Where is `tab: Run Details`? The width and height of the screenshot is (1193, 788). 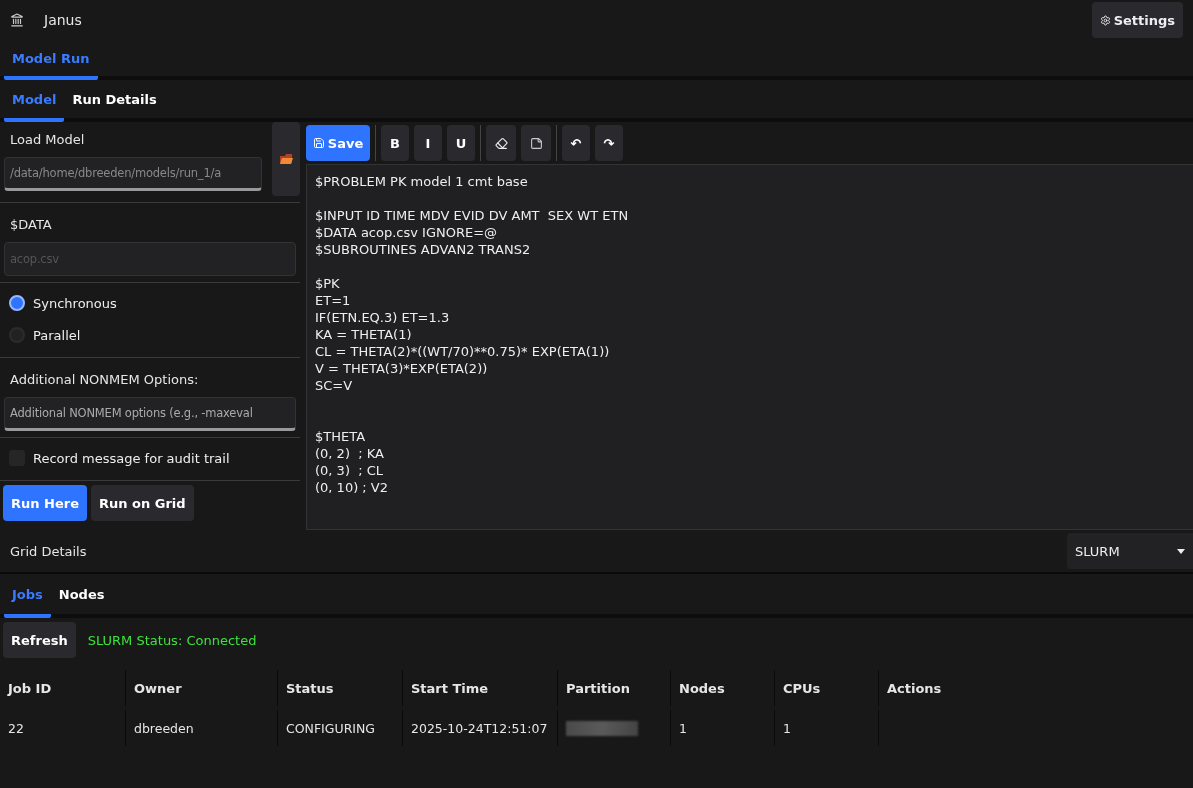
tab: Run Details is located at coordinates (114, 101).